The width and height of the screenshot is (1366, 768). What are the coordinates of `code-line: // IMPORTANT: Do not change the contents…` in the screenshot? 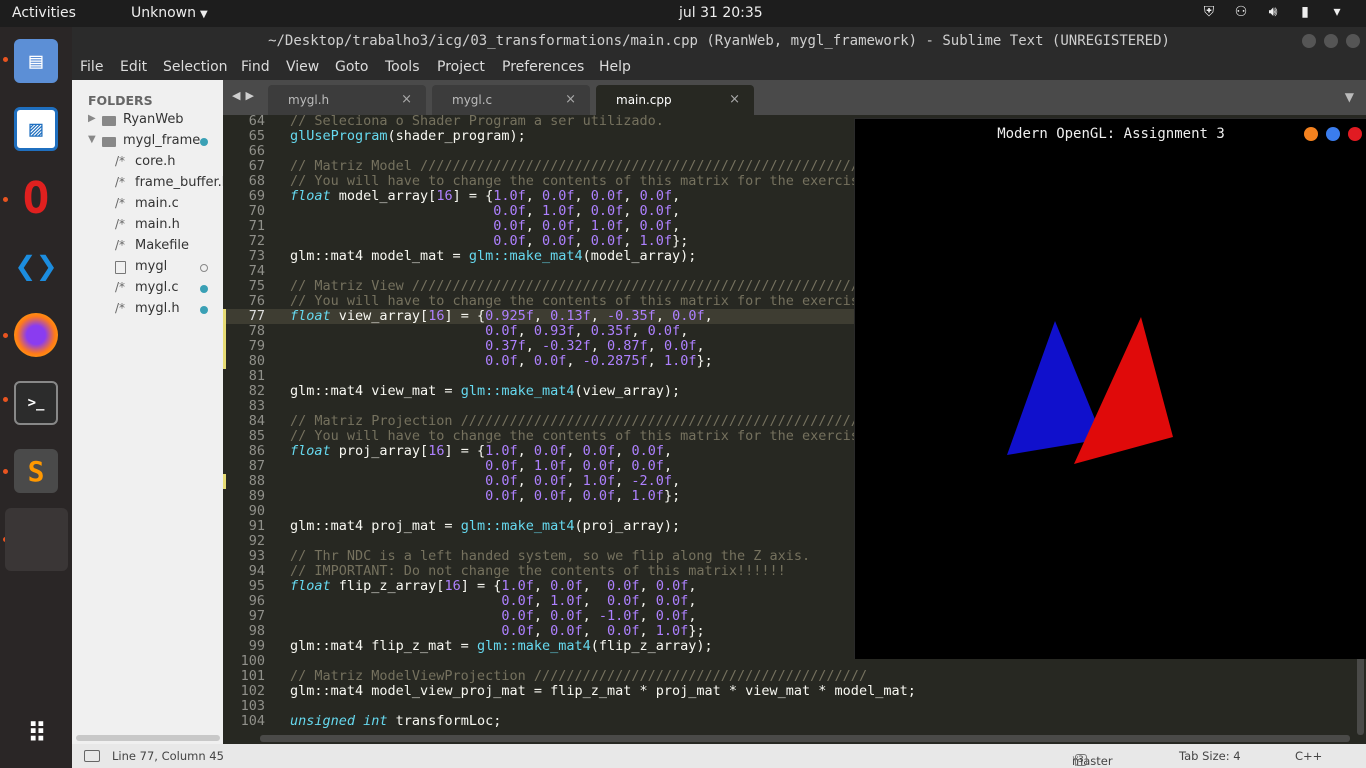 It's located at (538, 571).